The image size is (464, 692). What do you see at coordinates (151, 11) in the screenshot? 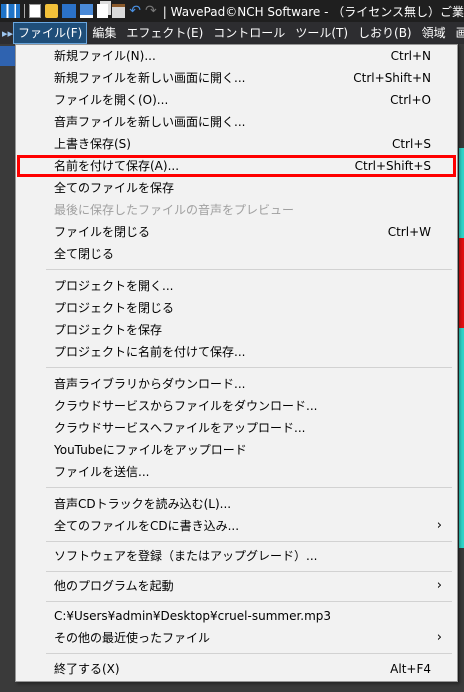
I see `redo-icon: ↷` at bounding box center [151, 11].